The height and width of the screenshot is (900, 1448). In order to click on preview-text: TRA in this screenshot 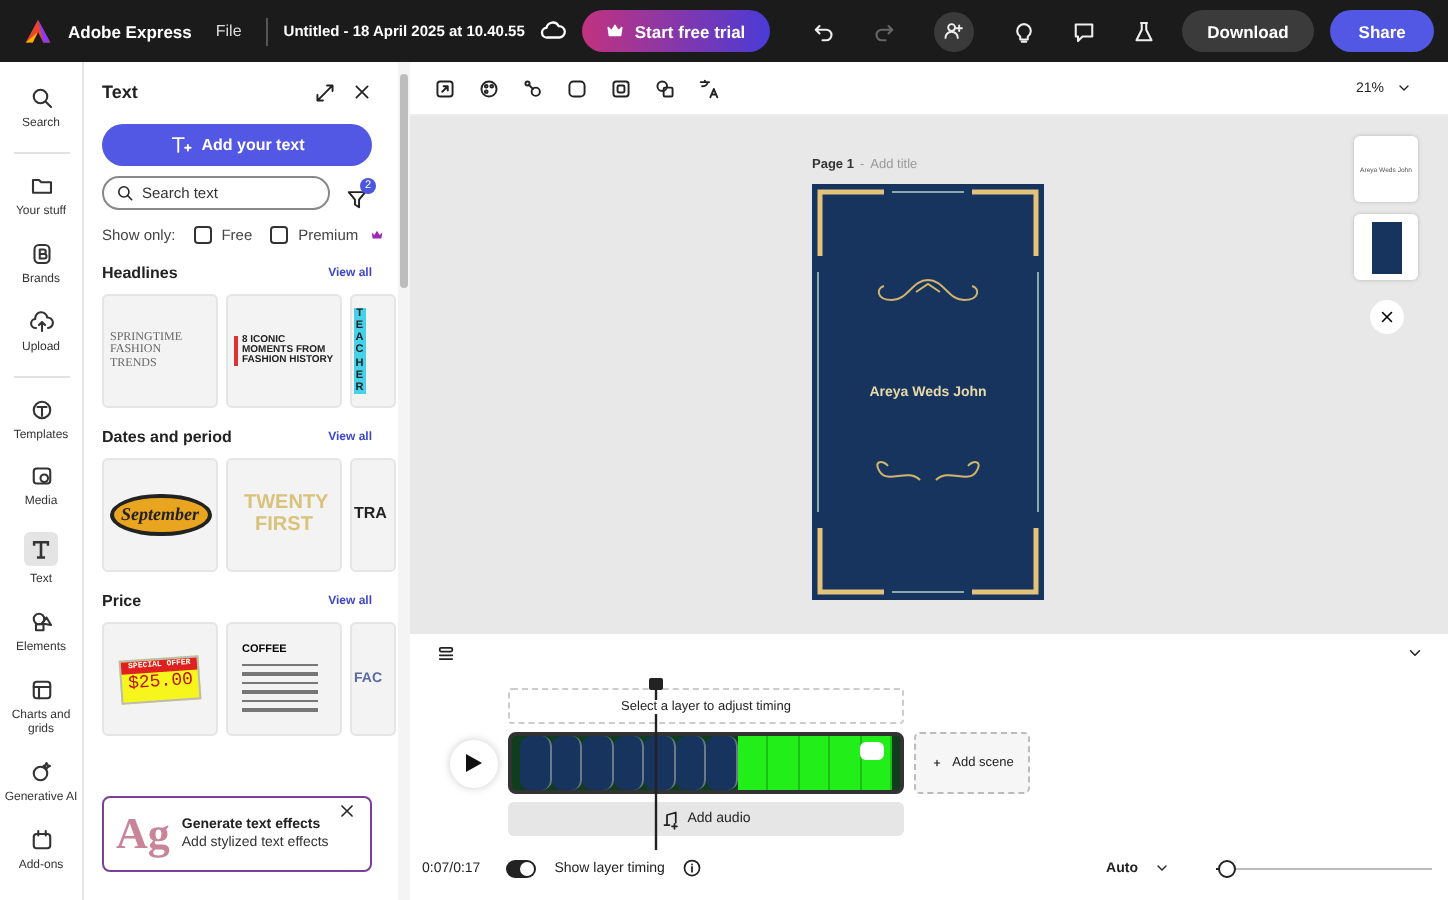, I will do `click(370, 515)`.